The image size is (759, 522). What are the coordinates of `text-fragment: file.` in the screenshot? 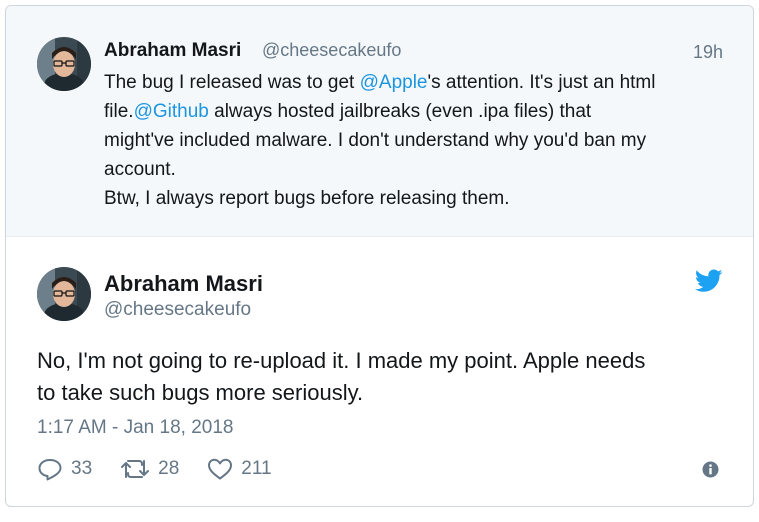 It's located at (119, 111).